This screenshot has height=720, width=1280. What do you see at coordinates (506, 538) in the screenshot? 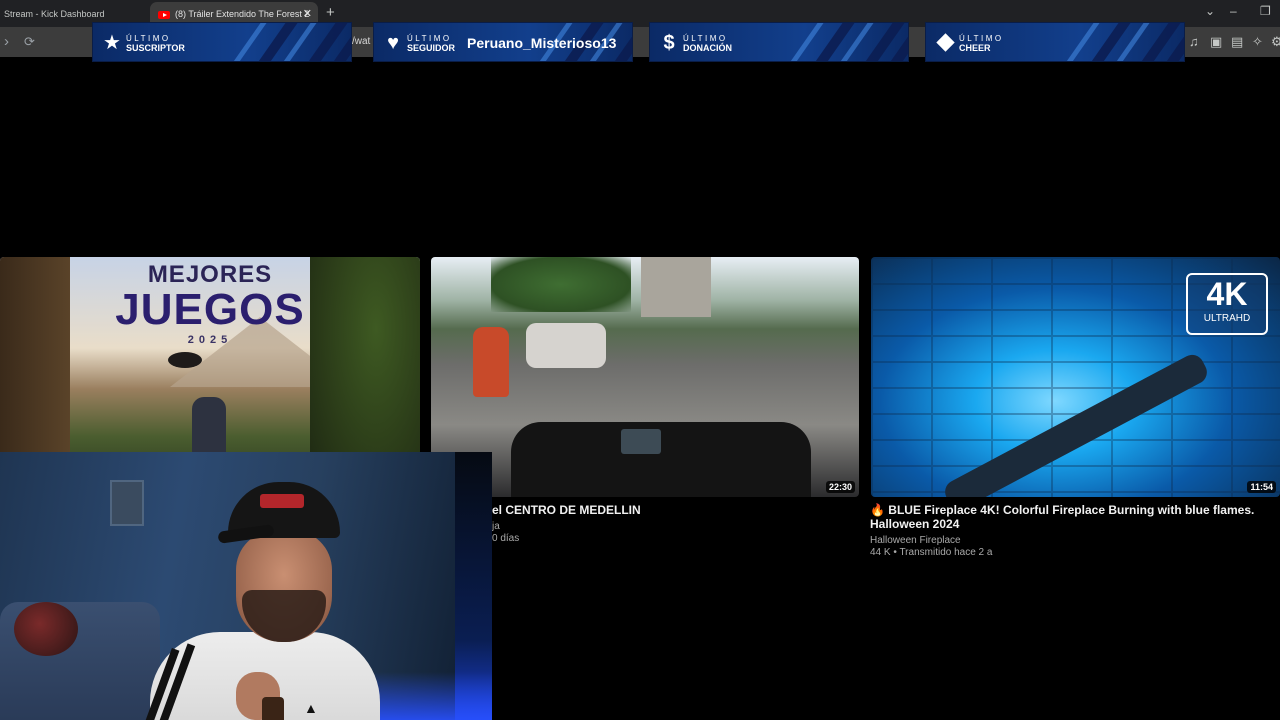
I see `video-meta: 0 días` at bounding box center [506, 538].